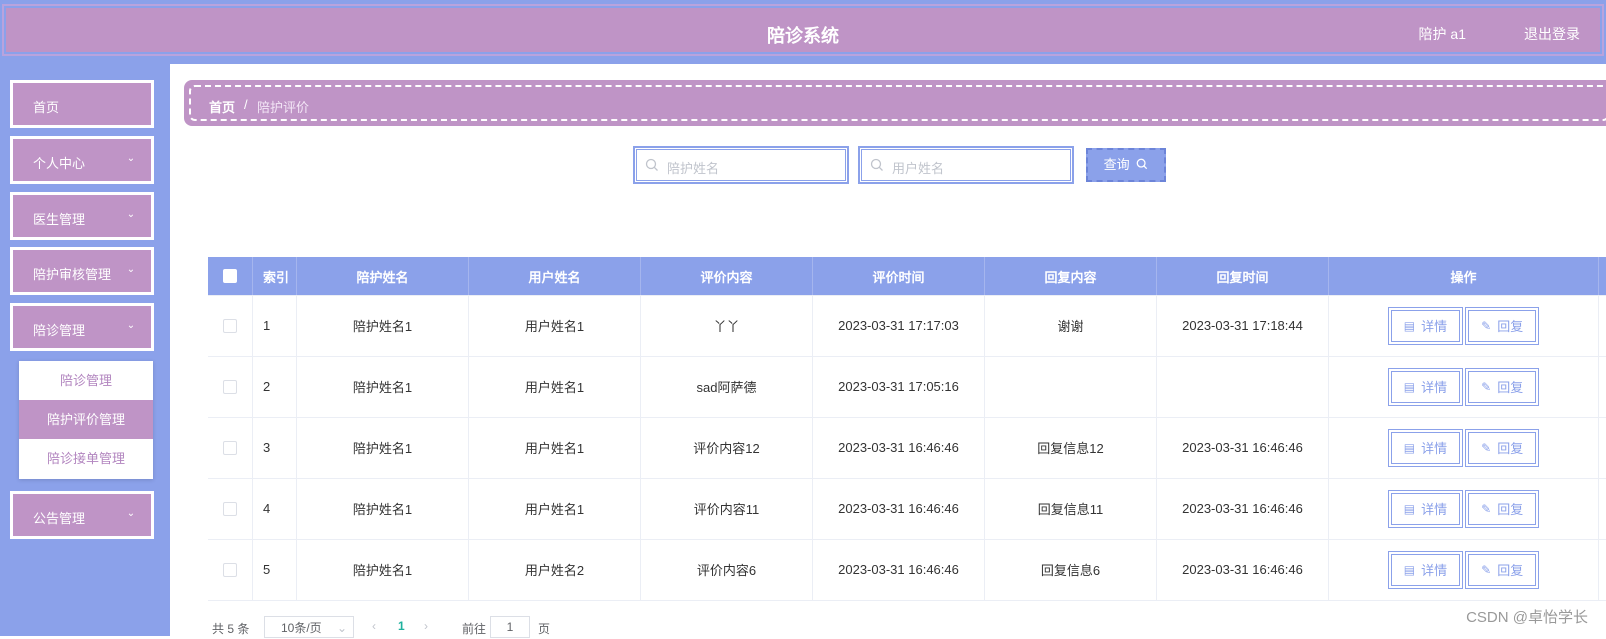 The width and height of the screenshot is (1606, 639). Describe the element at coordinates (907, 276) in the screenshot. I see `table-header-row: 索引 陪护姓名 用户姓名 评价内容 评价时间 回复内容 回复时间 操作` at that location.